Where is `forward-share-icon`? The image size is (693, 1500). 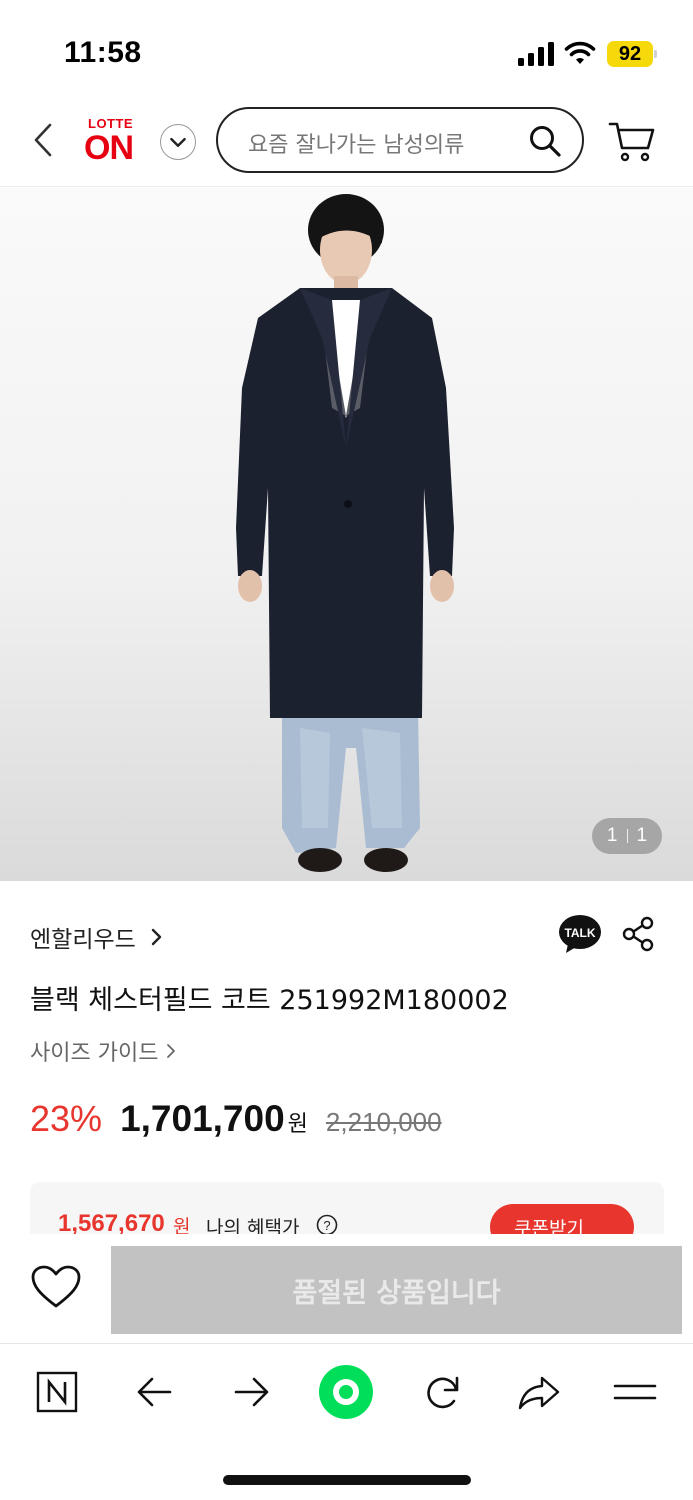
forward-share-icon is located at coordinates (539, 1392).